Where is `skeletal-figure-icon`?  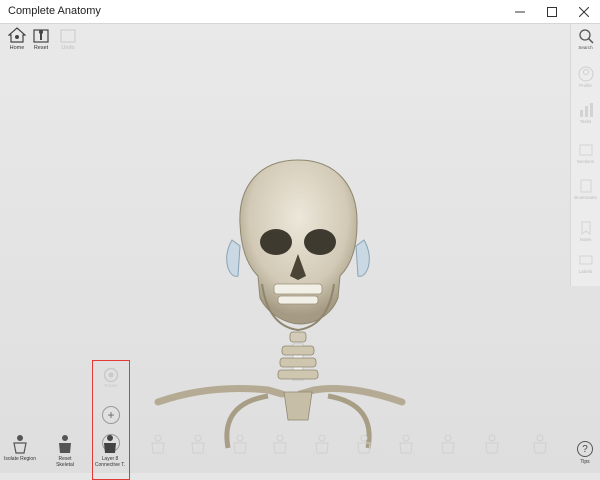 skeletal-figure-icon is located at coordinates (65, 444).